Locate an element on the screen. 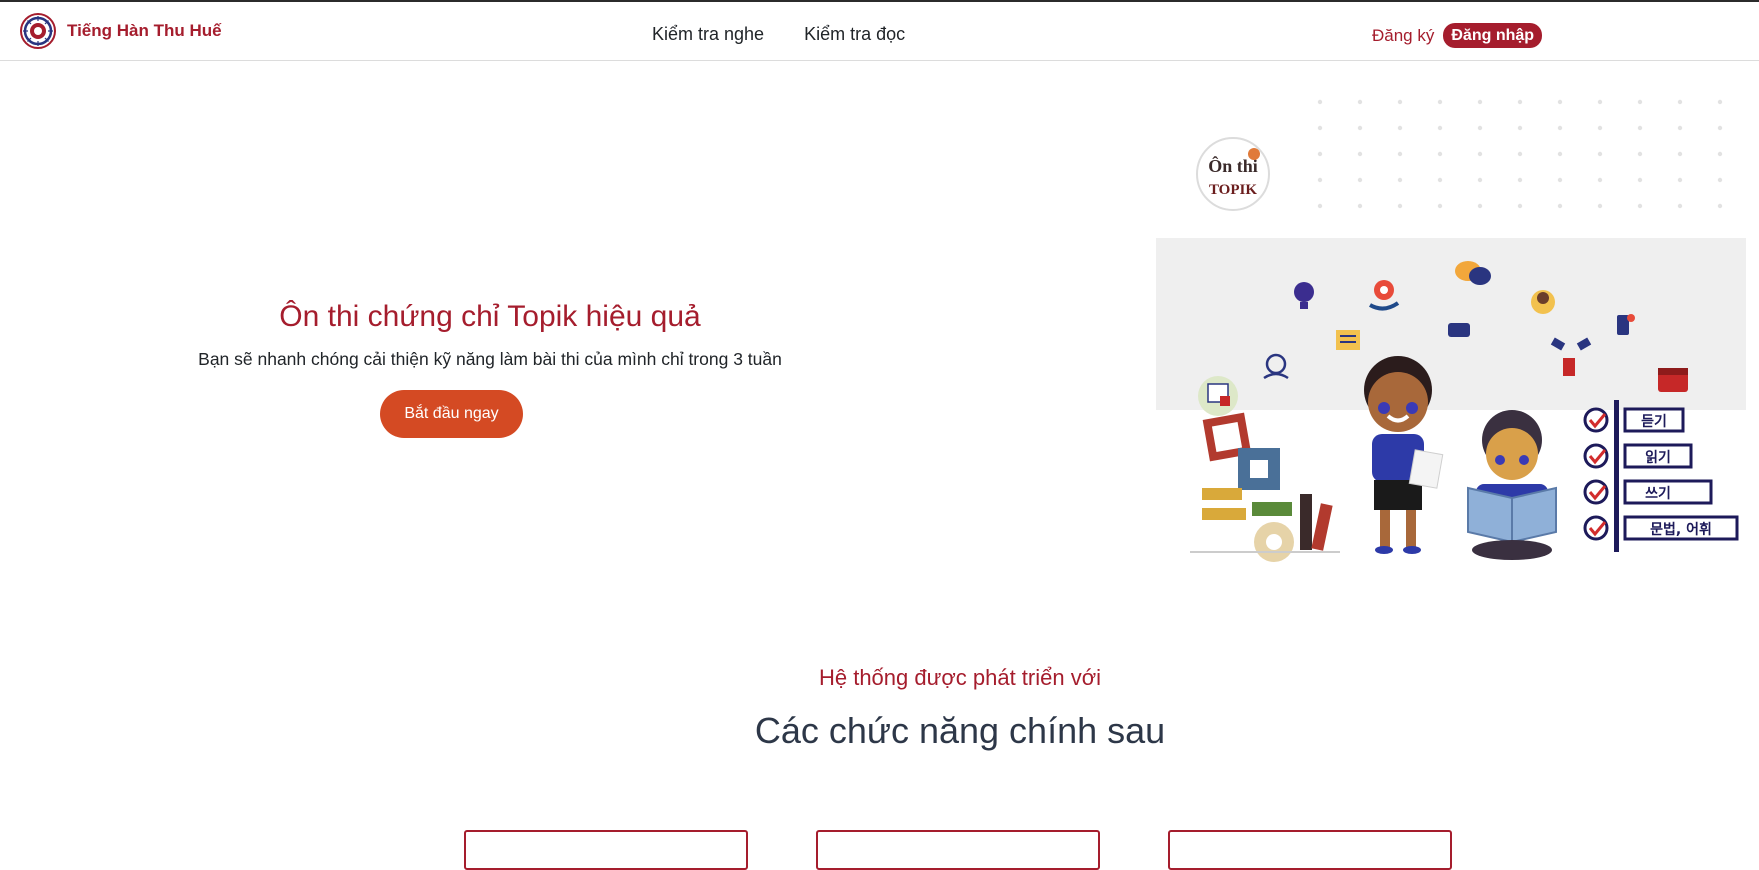  badge-line2: TOPIK is located at coordinates (1233, 190).